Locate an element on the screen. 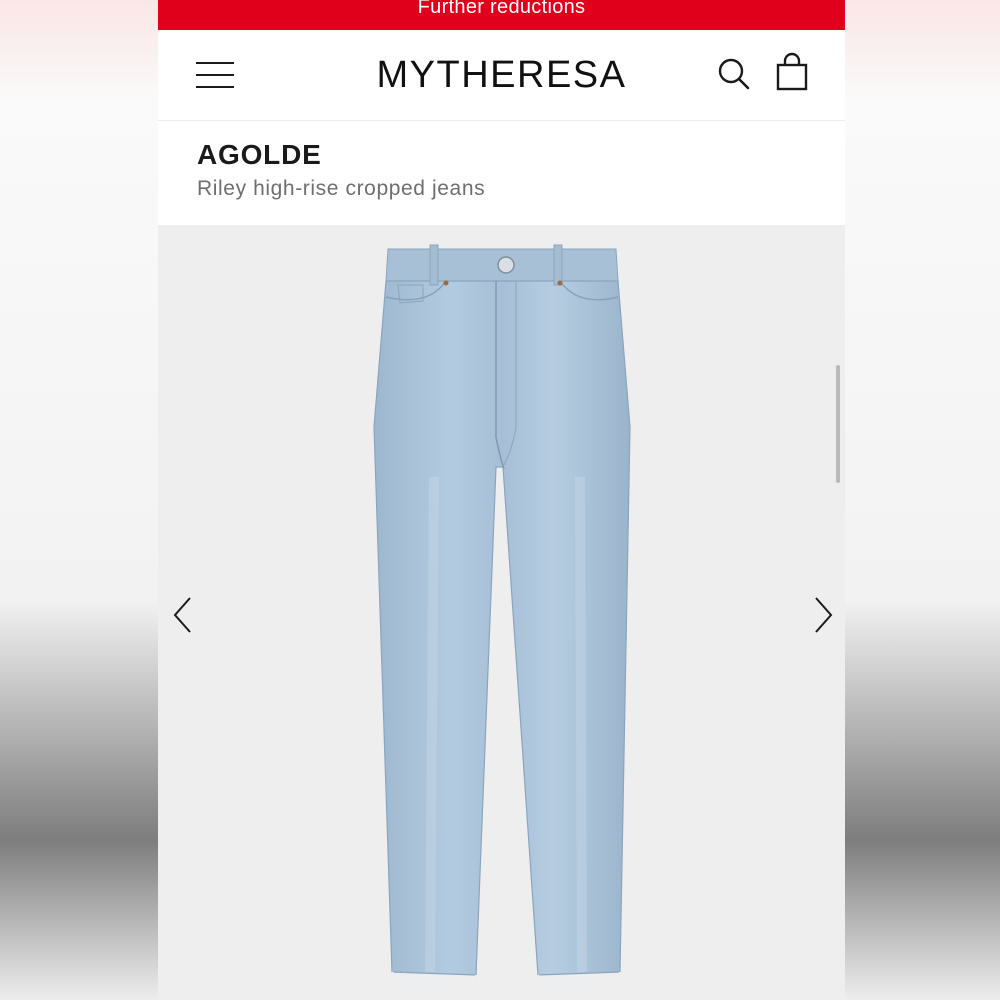  product-header: AGOLDE Riley high-rise cropped jeans is located at coordinates (501, 173).